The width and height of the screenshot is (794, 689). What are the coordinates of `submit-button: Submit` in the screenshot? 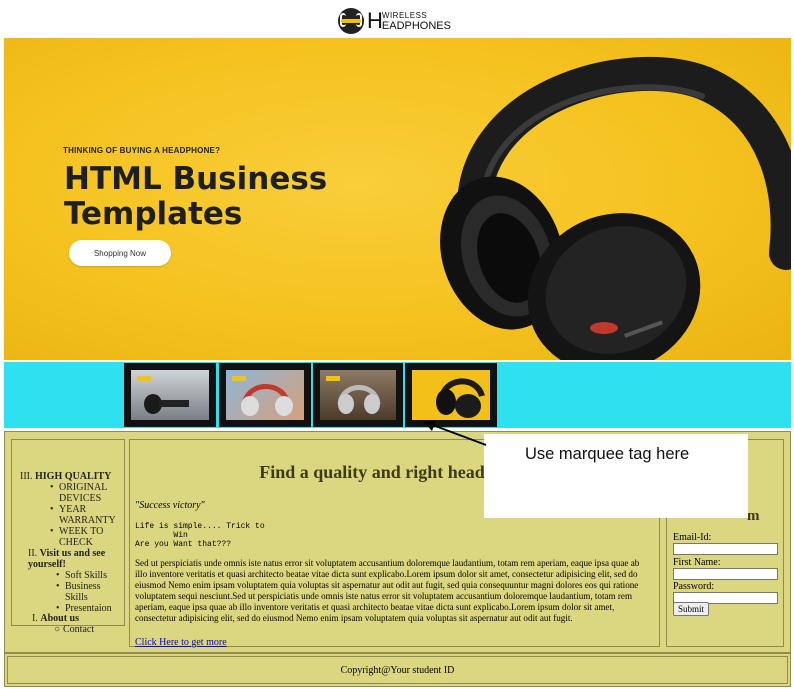 It's located at (691, 609).